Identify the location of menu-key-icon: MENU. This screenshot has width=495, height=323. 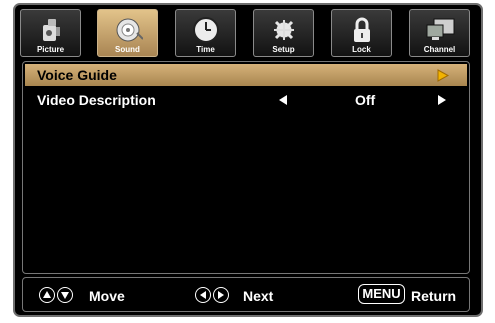
(381, 294).